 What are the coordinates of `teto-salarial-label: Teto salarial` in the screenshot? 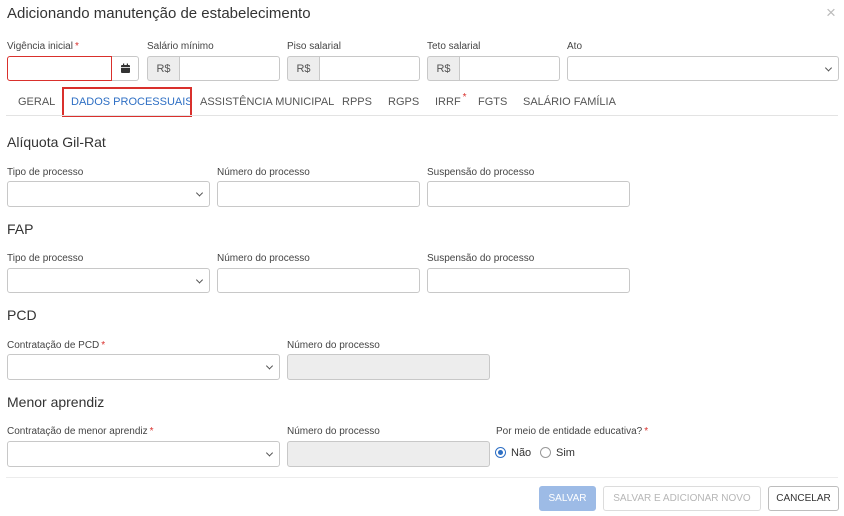 It's located at (454, 46).